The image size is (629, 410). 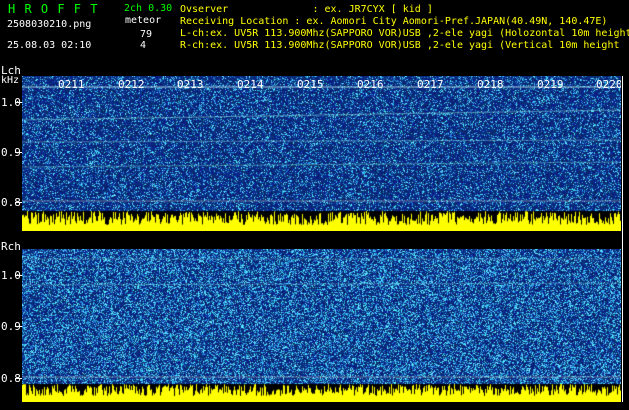 What do you see at coordinates (430, 84) in the screenshot?
I see `time-mark-0217: 0217` at bounding box center [430, 84].